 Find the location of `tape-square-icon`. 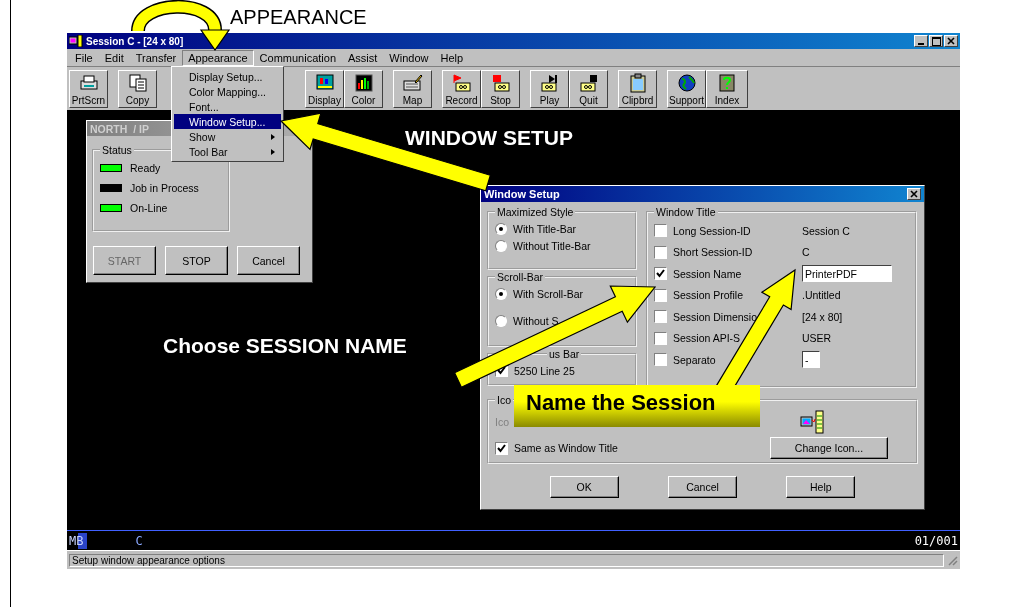

tape-square-icon is located at coordinates (588, 83).